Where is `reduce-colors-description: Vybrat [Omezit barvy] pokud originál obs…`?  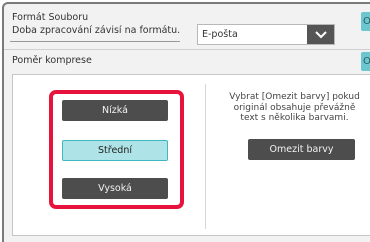
reduce-colors-description: Vybrat [Omezit barvy] pokud originál obs… is located at coordinates (294, 108).